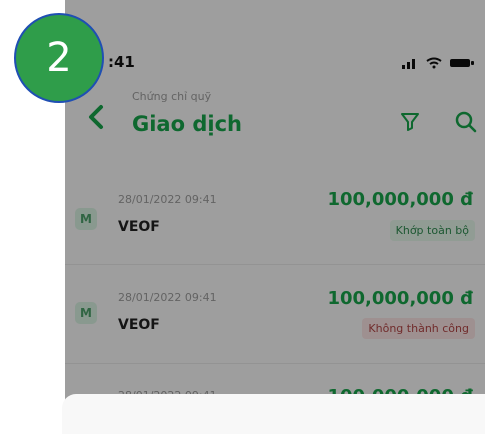 The height and width of the screenshot is (434, 485). Describe the element at coordinates (273, 414) in the screenshot. I see `bottom-sheet` at that location.